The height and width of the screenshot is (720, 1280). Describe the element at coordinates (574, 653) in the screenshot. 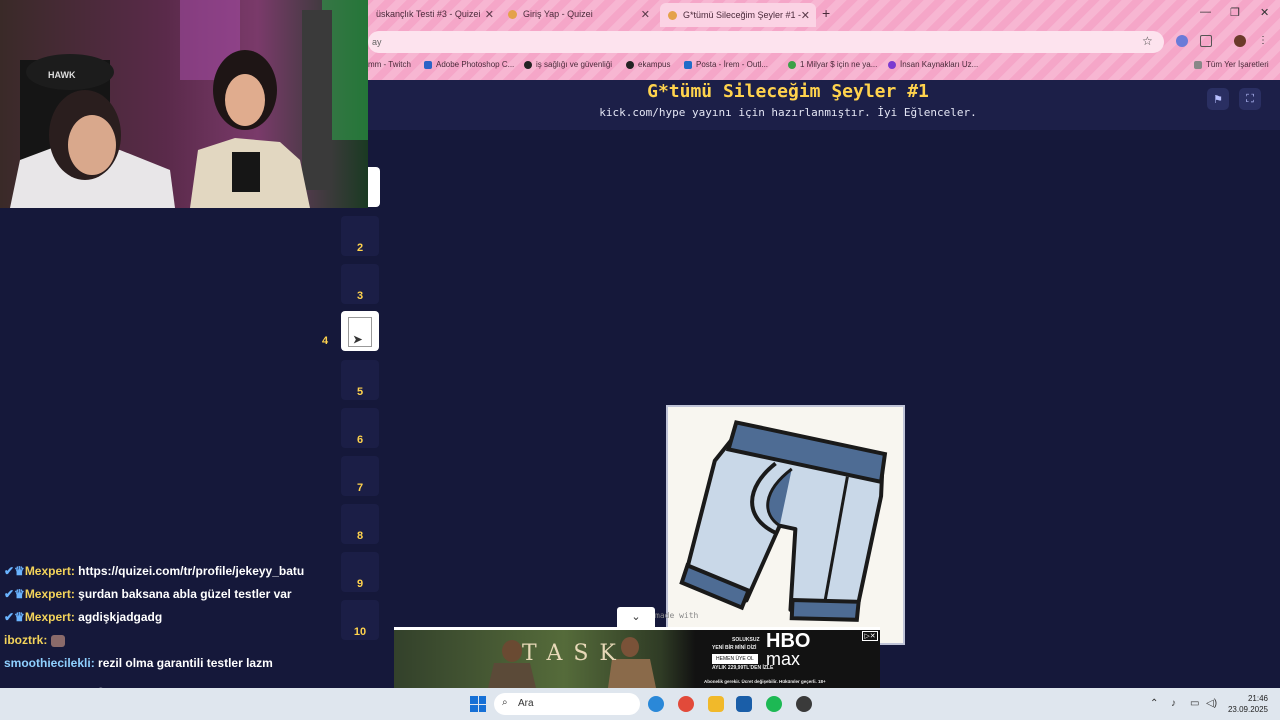

I see `ad-title: TASK` at that location.